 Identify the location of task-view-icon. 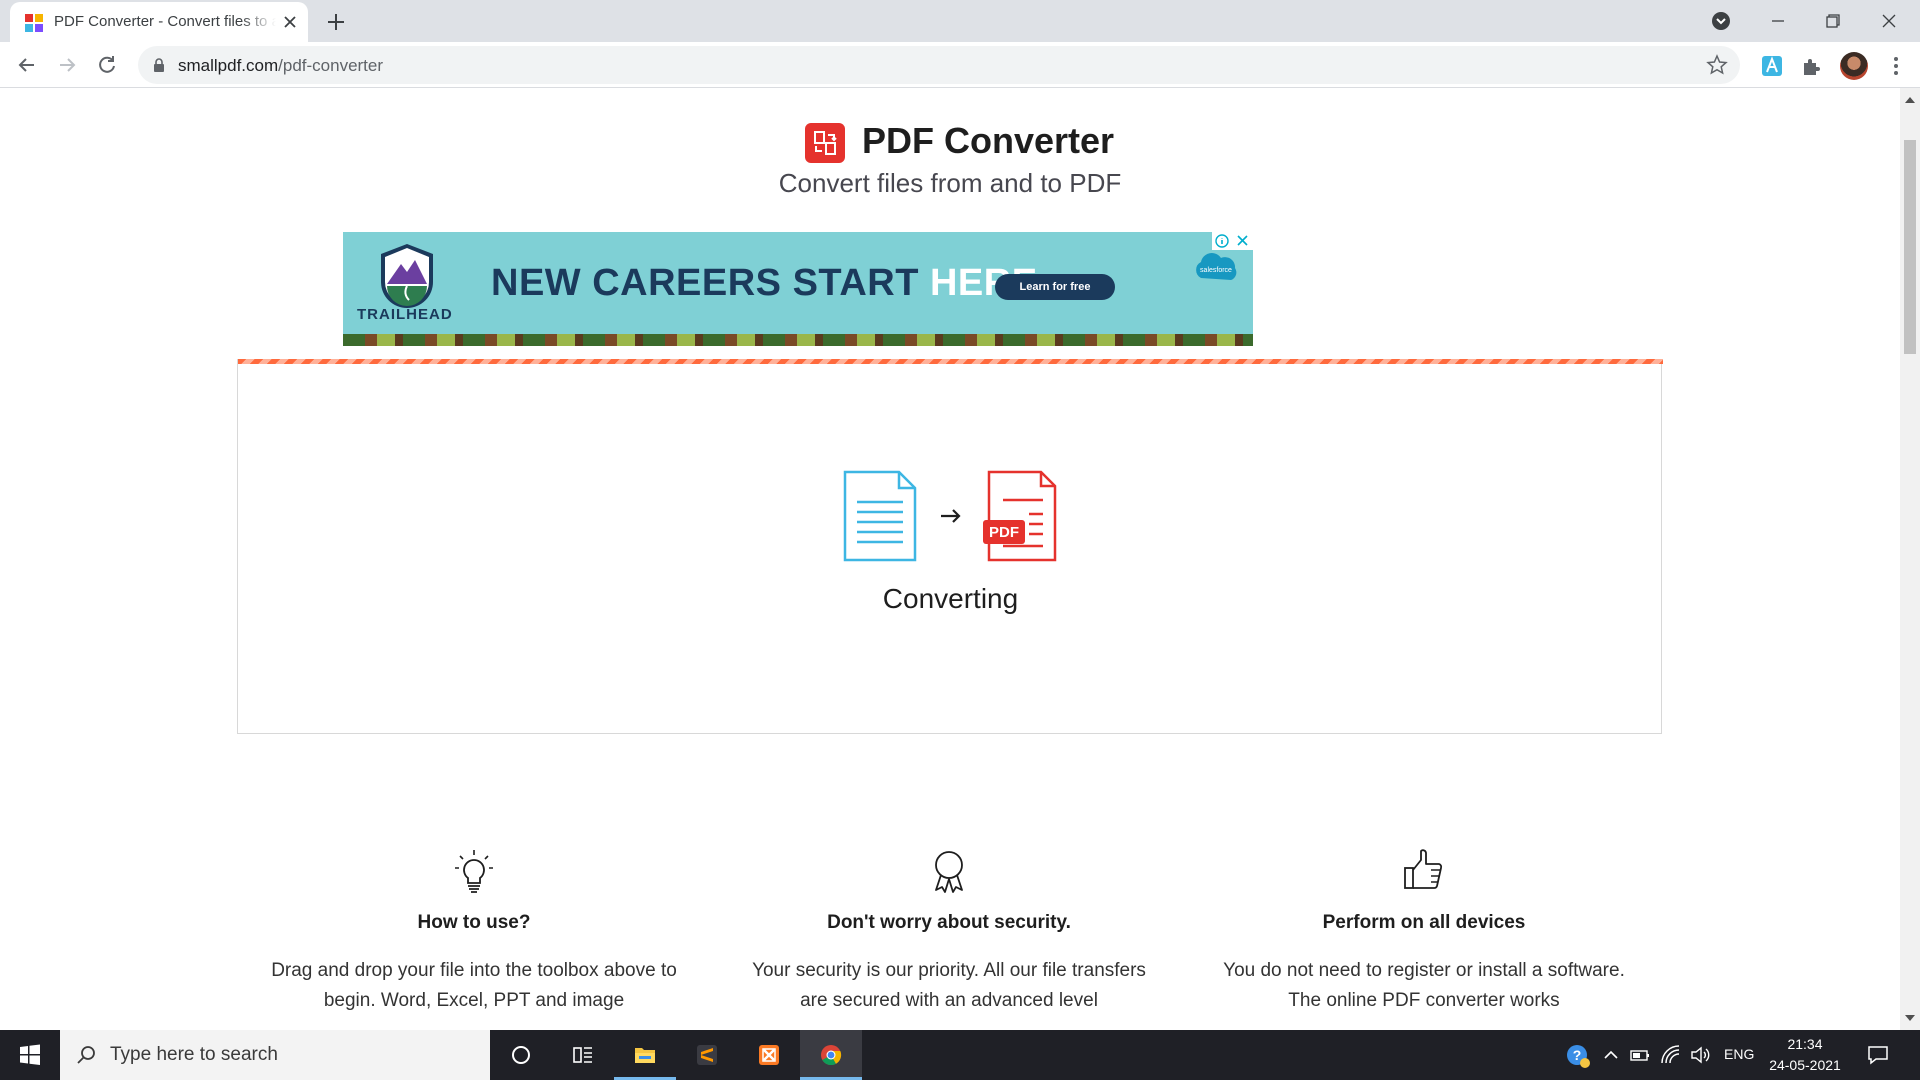
(582, 1055).